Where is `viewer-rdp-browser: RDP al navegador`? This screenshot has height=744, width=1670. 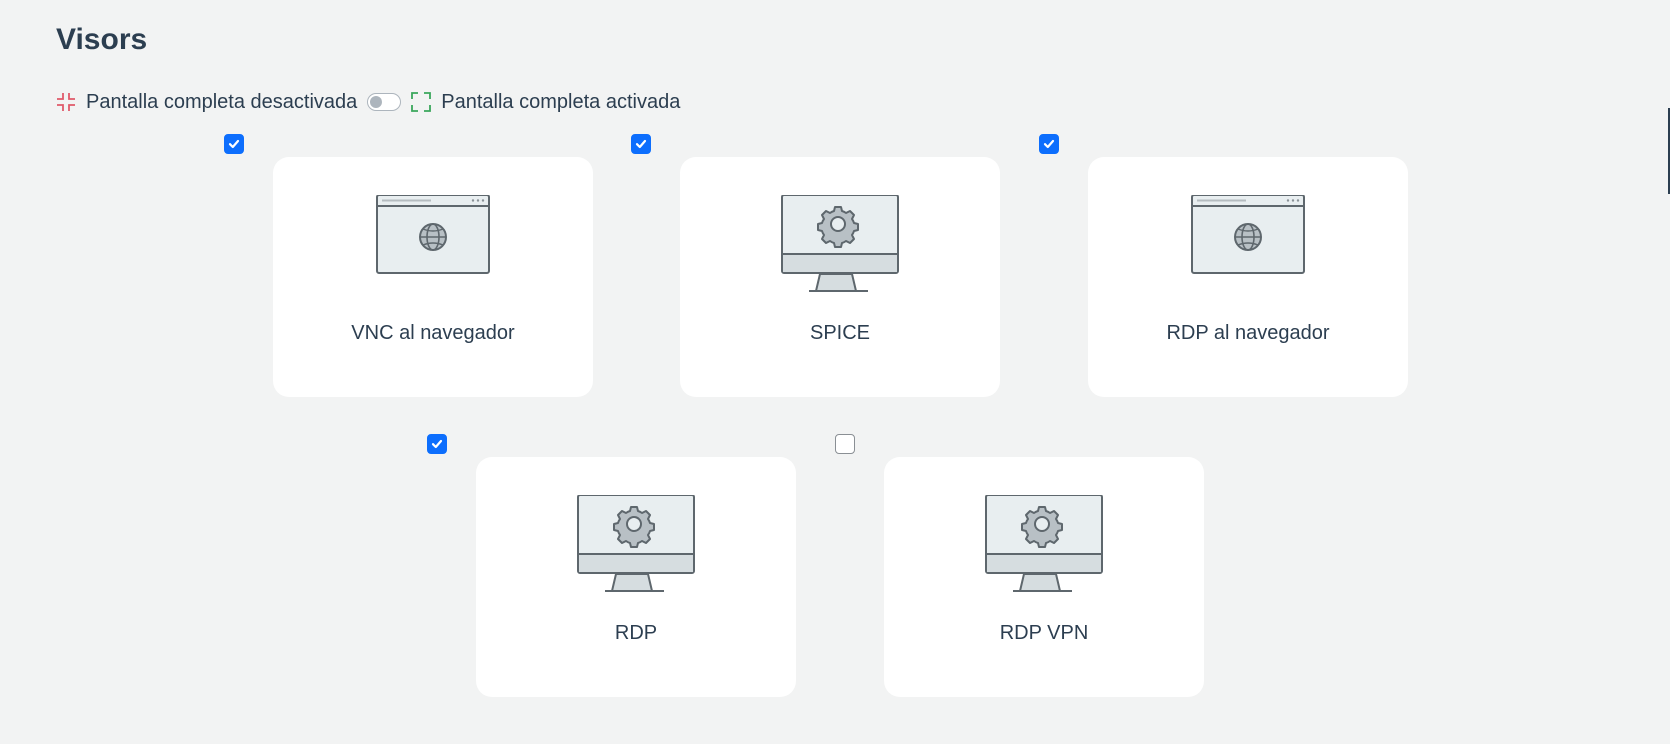
viewer-rdp-browser: RDP al navegador is located at coordinates (1223, 265).